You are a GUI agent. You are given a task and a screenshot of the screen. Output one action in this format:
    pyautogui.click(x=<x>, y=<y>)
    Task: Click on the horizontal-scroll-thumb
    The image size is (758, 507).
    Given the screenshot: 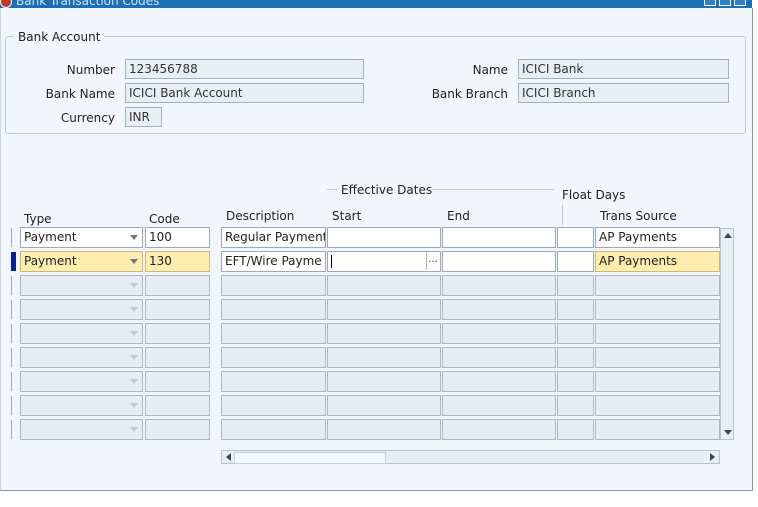 What is the action you would take?
    pyautogui.click(x=310, y=458)
    